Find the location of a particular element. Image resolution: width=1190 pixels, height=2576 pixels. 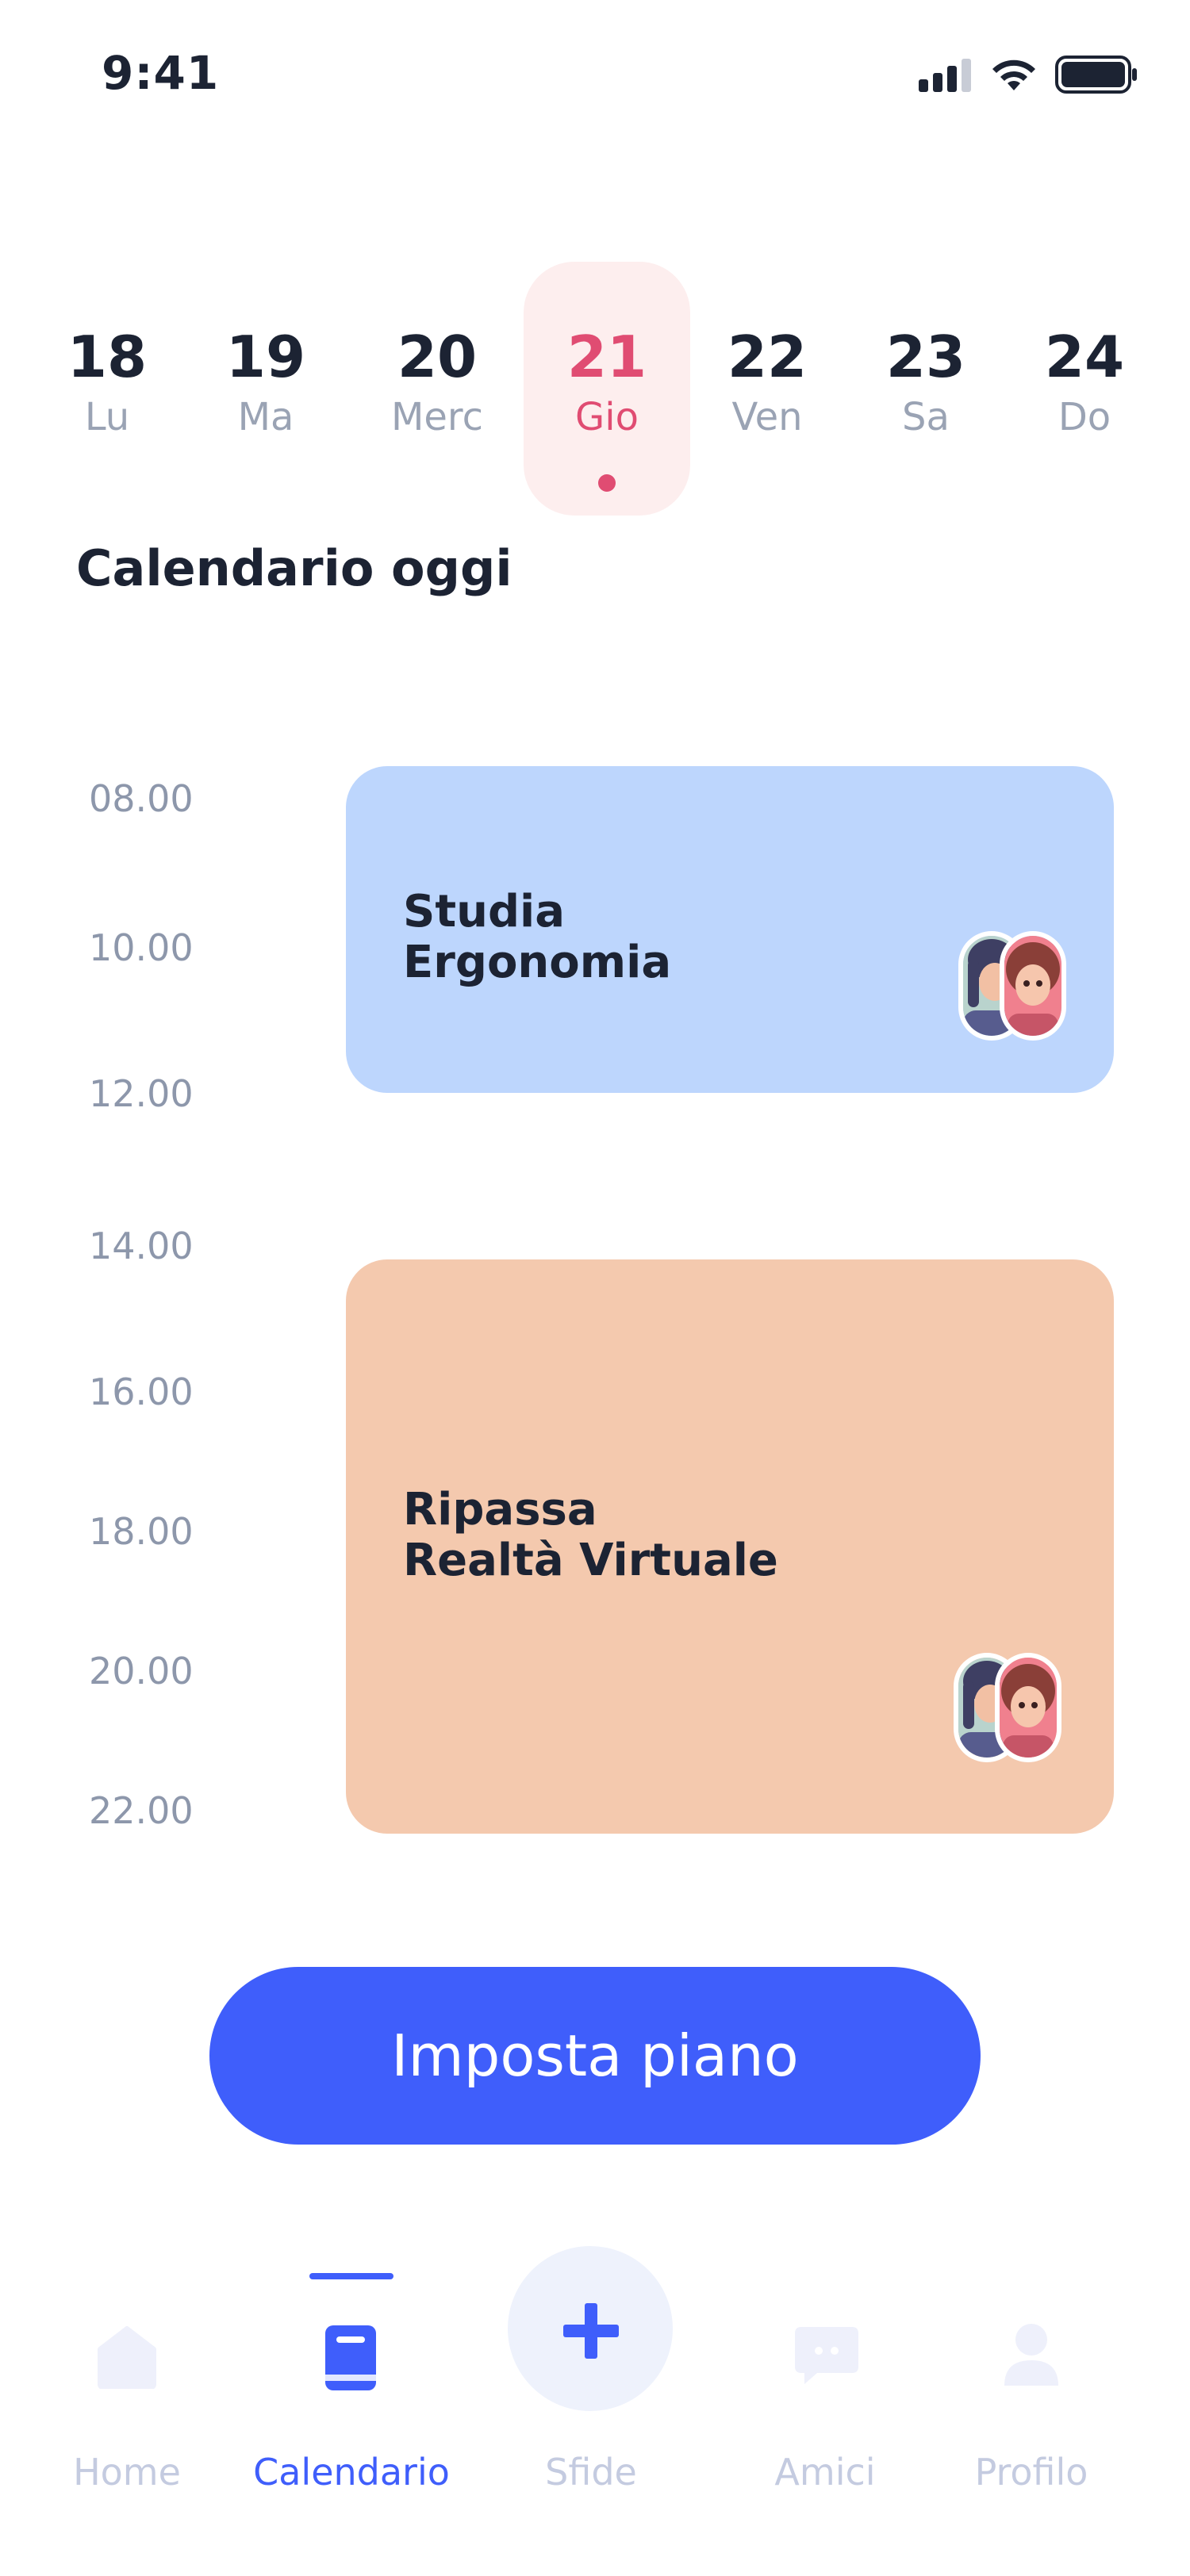

day-24: 24 Do is located at coordinates (1084, 389).